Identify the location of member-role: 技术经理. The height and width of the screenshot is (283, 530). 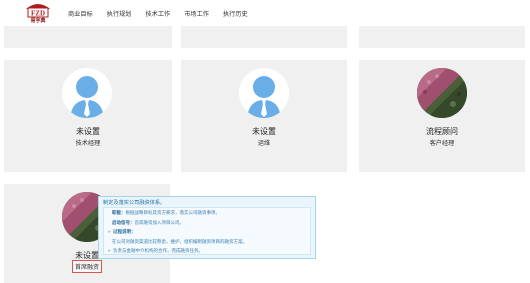
(88, 143).